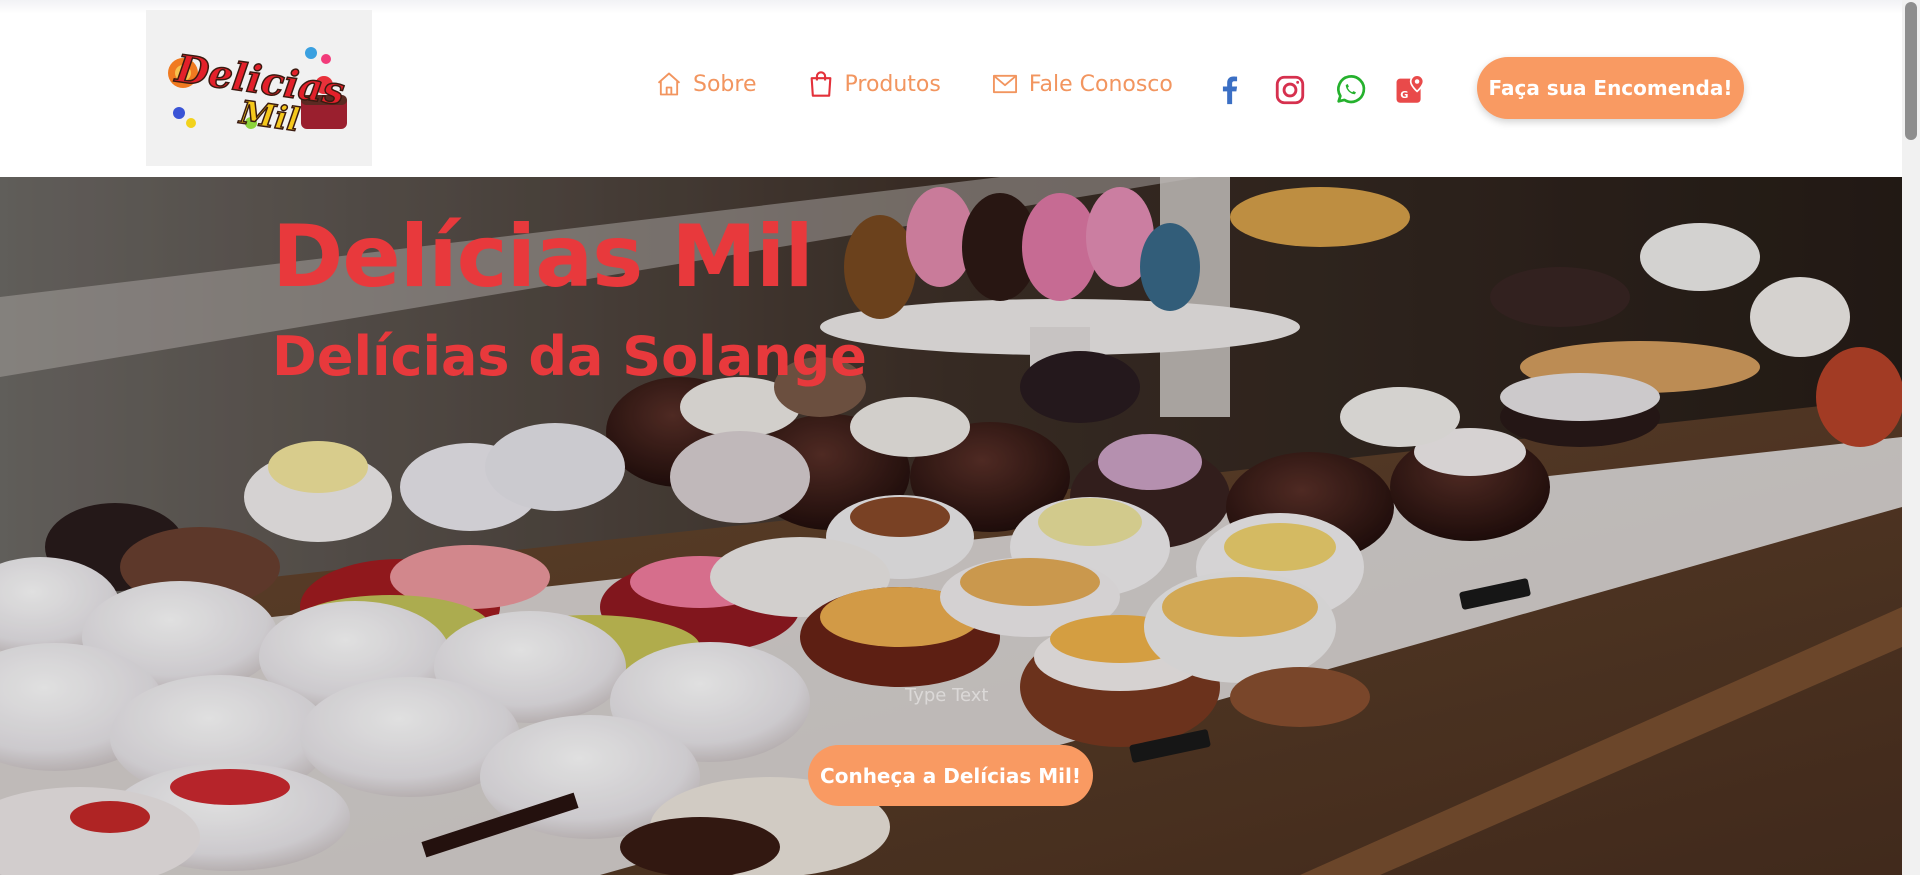  Describe the element at coordinates (543, 257) in the screenshot. I see `hero-title: Delícias Mil` at that location.